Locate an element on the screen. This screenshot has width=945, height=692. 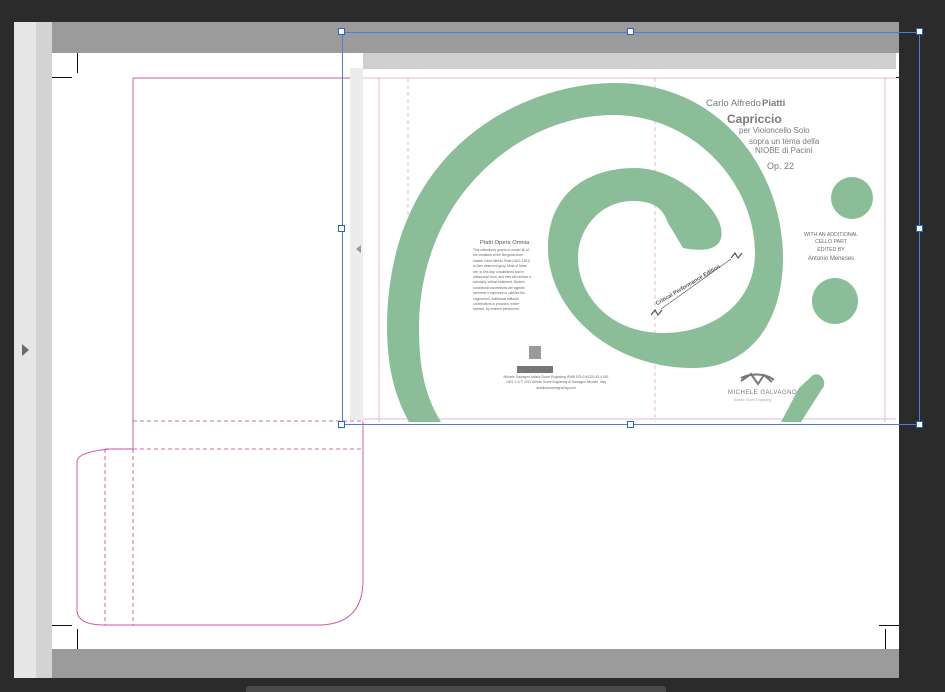
resize-handle-bottom-right is located at coordinates (919, 424).